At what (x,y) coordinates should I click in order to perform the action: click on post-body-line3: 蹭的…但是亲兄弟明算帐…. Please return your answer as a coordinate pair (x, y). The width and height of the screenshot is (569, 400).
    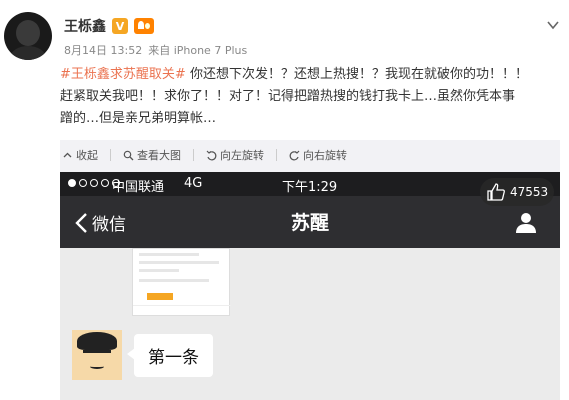
    Looking at the image, I should click on (138, 118).